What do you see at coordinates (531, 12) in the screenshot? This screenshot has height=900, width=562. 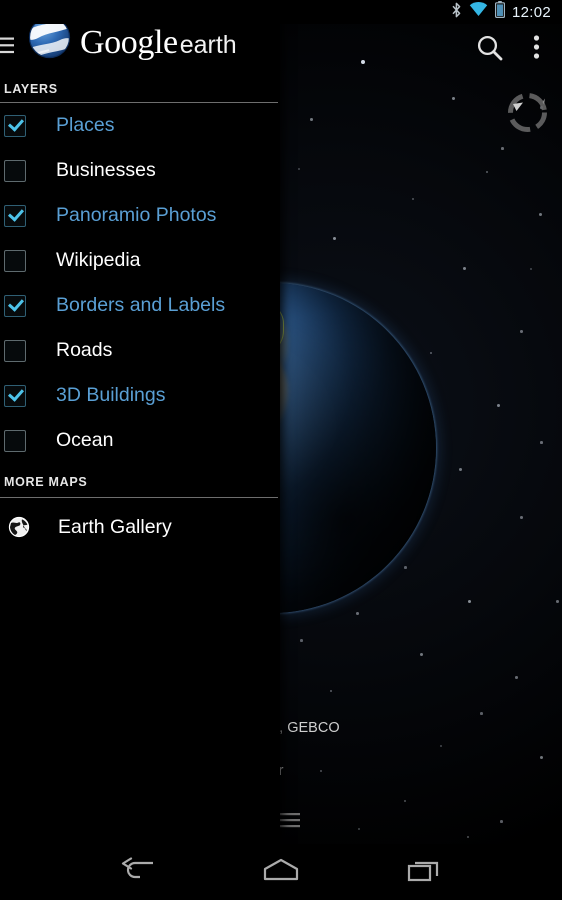 I see `status-bar-clock: 12:02` at bounding box center [531, 12].